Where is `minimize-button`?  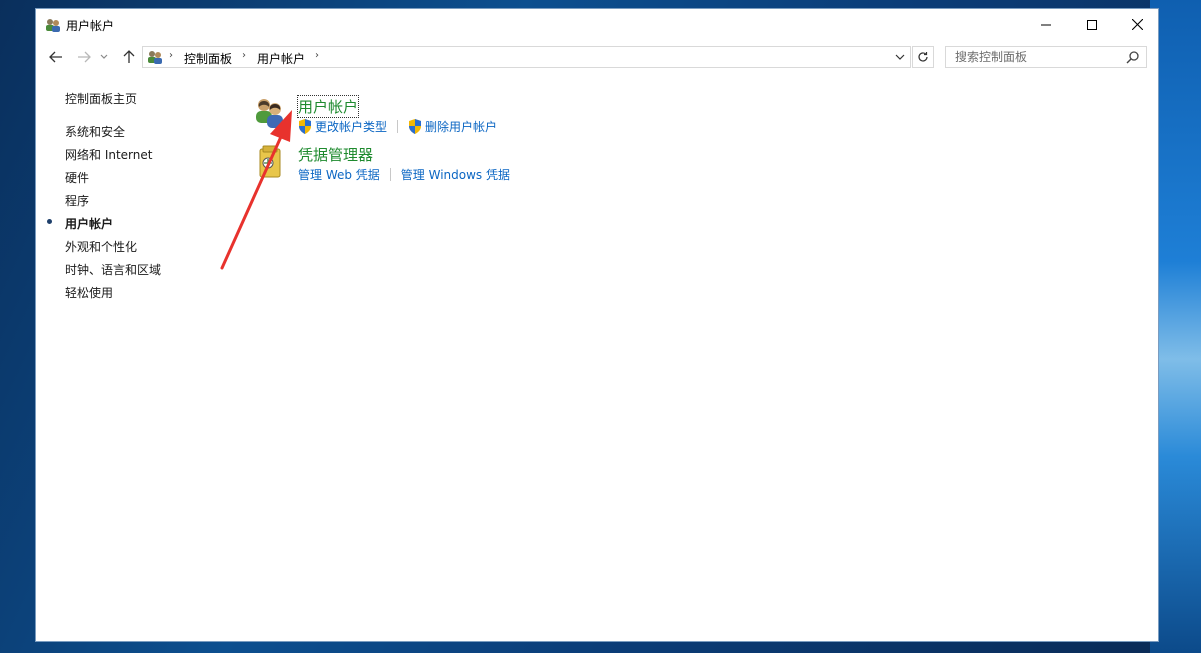 minimize-button is located at coordinates (1046, 24).